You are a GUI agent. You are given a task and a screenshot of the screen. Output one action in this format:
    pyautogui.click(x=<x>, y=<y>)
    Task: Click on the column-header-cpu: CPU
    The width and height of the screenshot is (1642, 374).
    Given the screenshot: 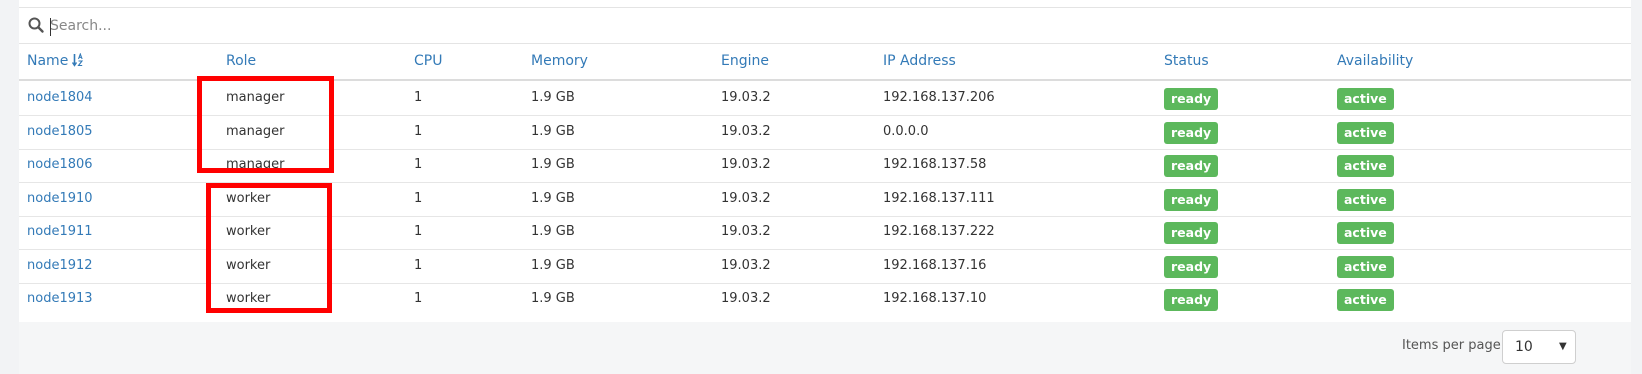 What is the action you would take?
    pyautogui.click(x=428, y=61)
    